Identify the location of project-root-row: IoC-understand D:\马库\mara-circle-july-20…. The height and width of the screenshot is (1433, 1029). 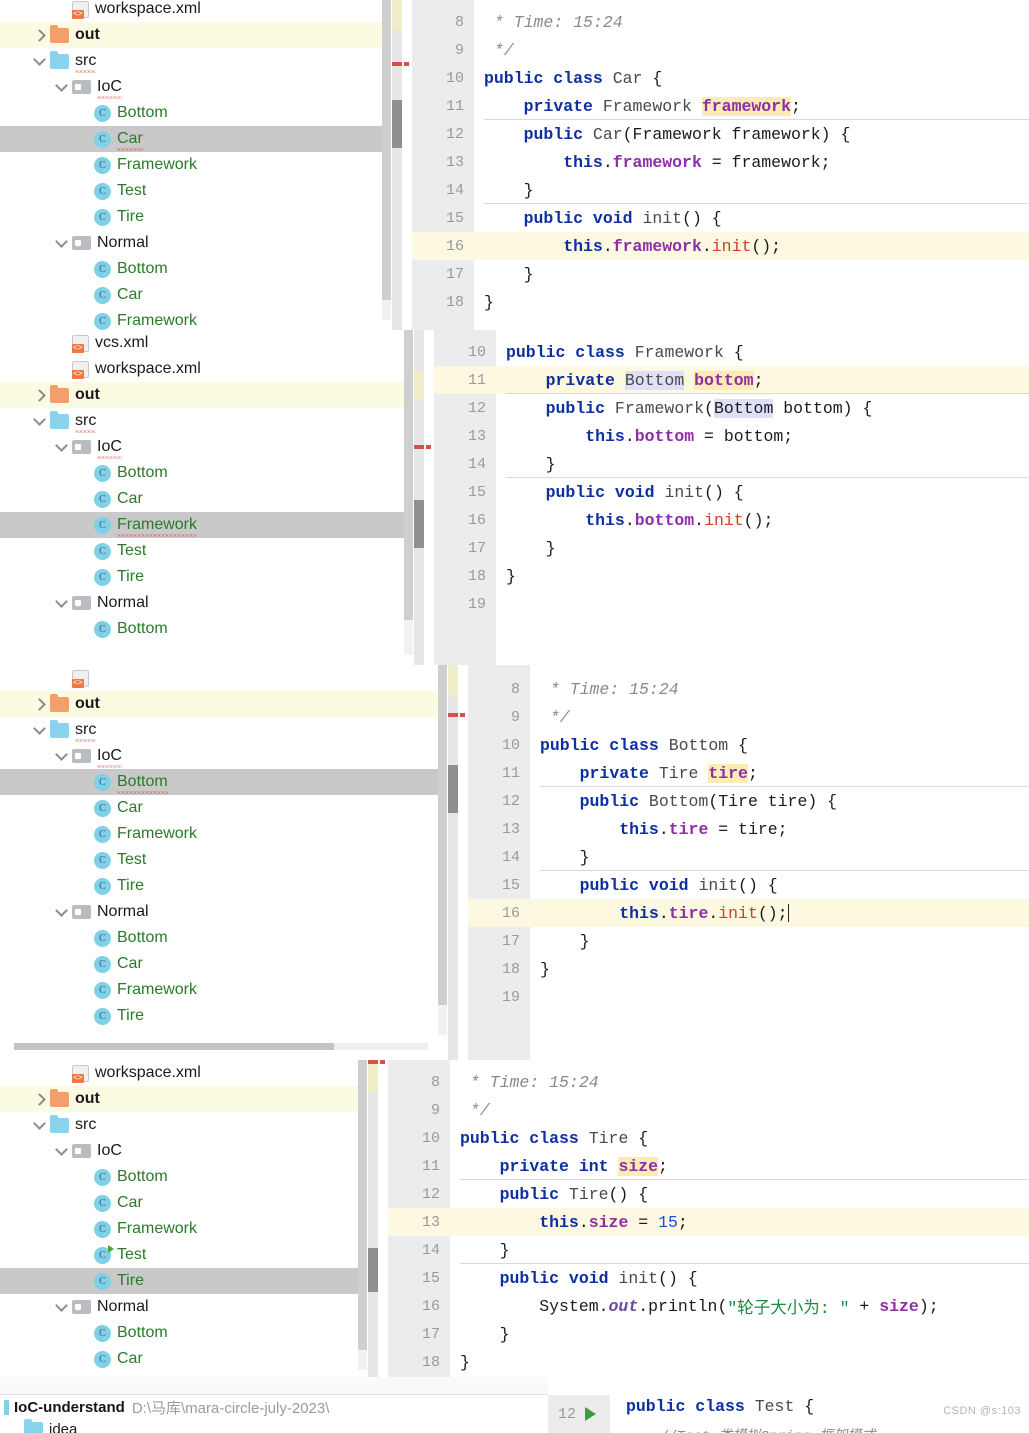
(166, 1407).